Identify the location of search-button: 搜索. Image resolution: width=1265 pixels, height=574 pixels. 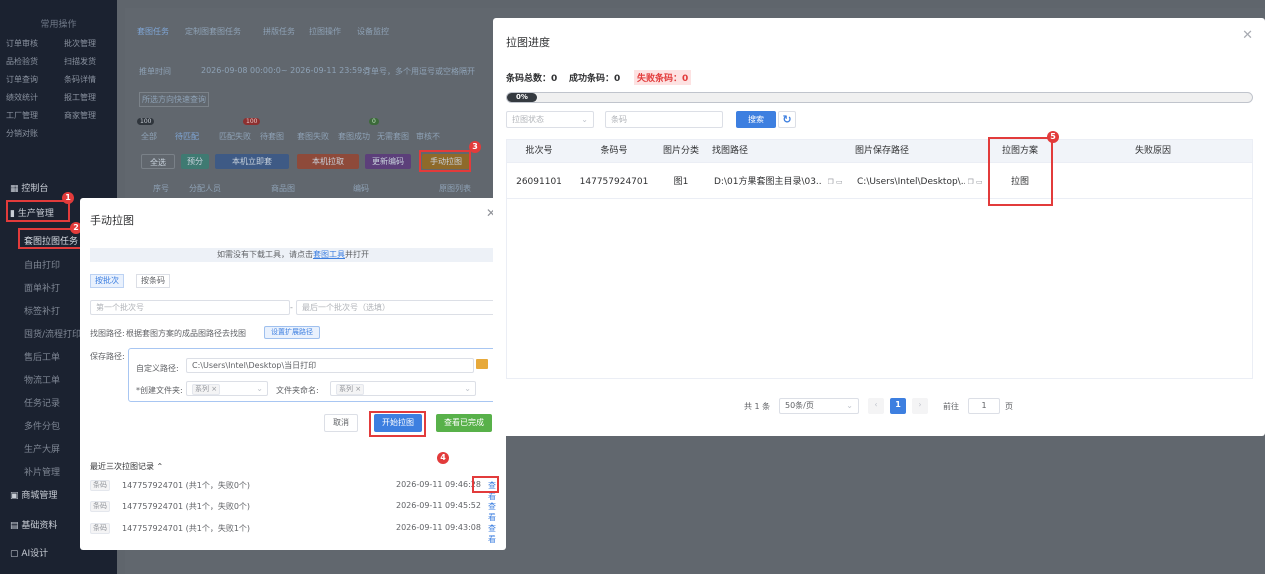
(756, 119).